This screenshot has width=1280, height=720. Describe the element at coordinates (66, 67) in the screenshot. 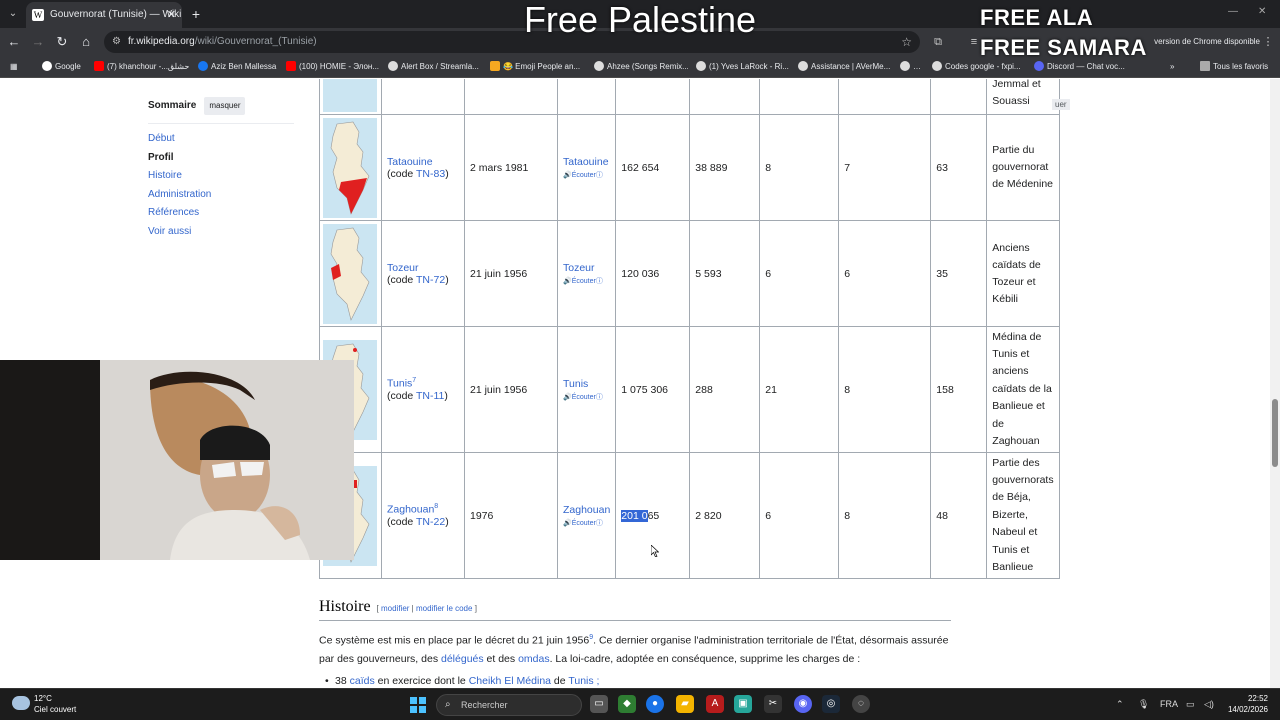

I see `bookmark-google: Google` at that location.